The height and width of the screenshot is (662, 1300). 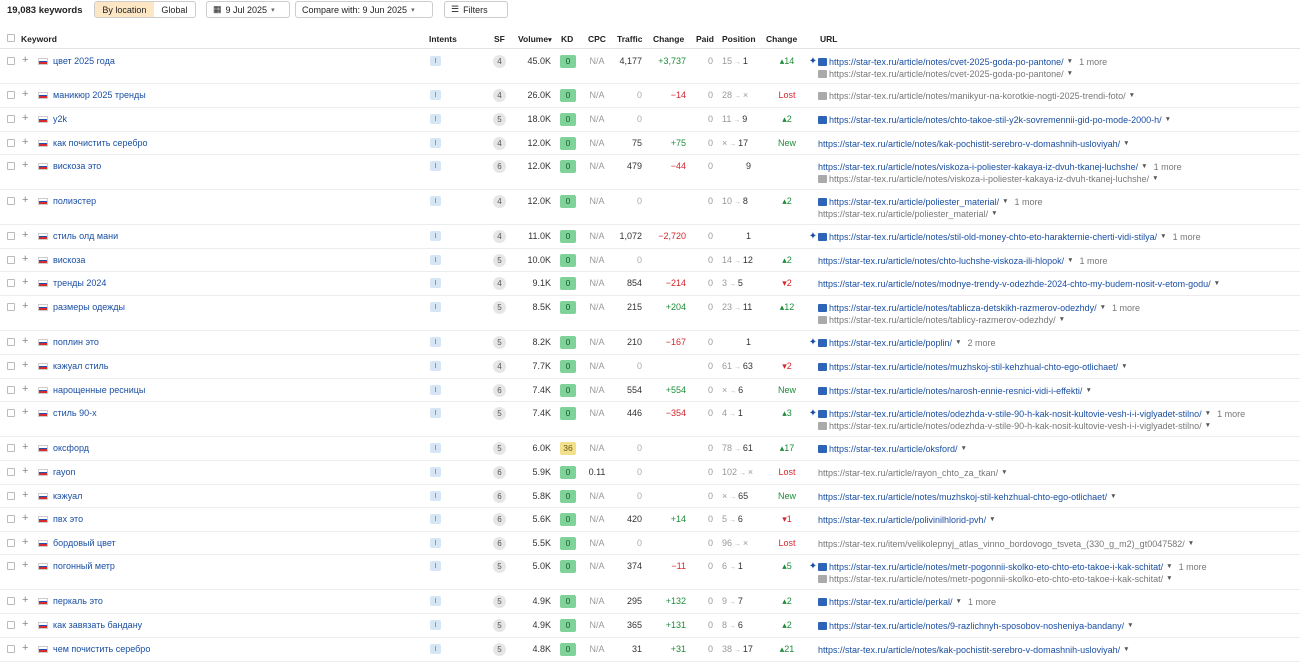 What do you see at coordinates (99, 390) in the screenshot?
I see `keyword-link: нарощенные ресницы` at bounding box center [99, 390].